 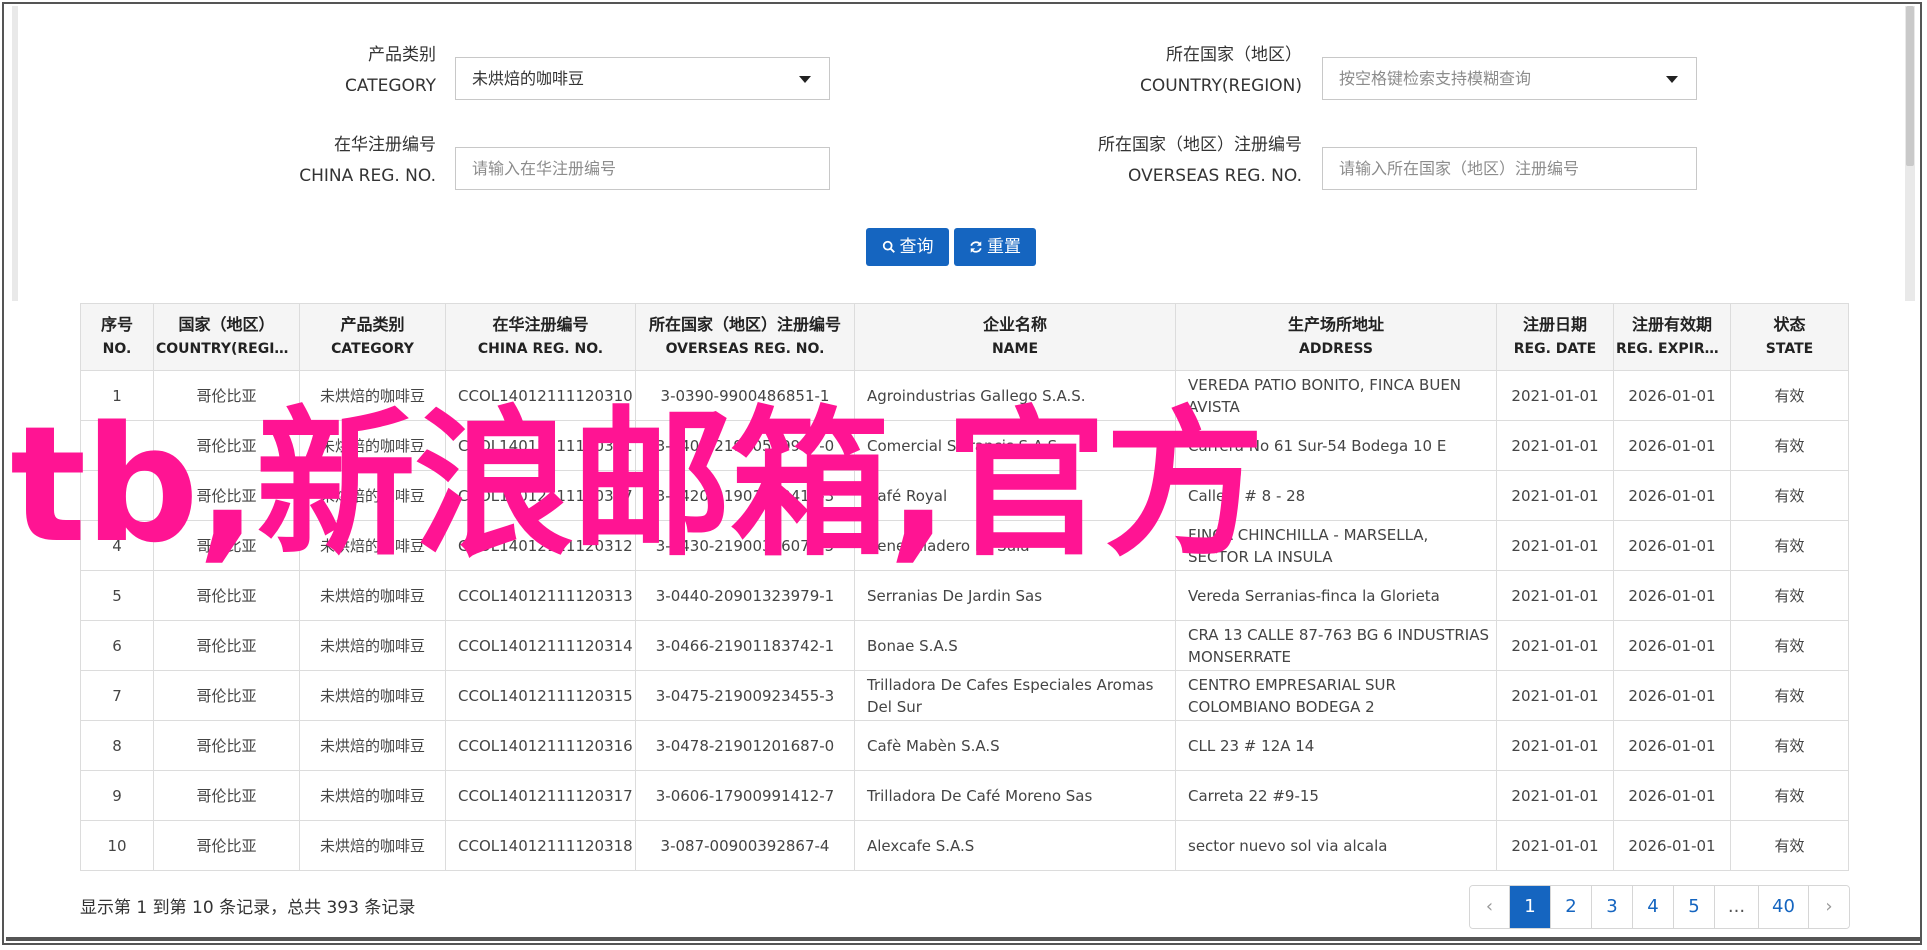 I want to click on company-name-cell: Cafè Mabèn S.A.S, so click(x=1015, y=745).